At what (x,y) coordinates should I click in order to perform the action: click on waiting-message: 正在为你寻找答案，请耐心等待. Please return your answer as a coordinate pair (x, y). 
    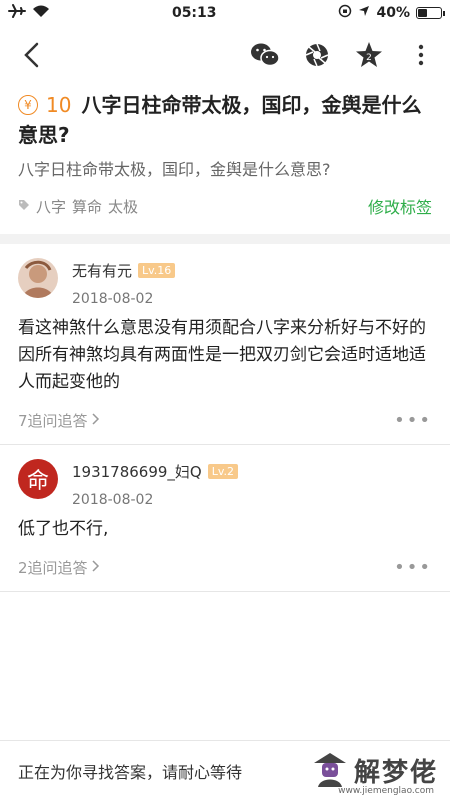
    Looking at the image, I should click on (130, 772).